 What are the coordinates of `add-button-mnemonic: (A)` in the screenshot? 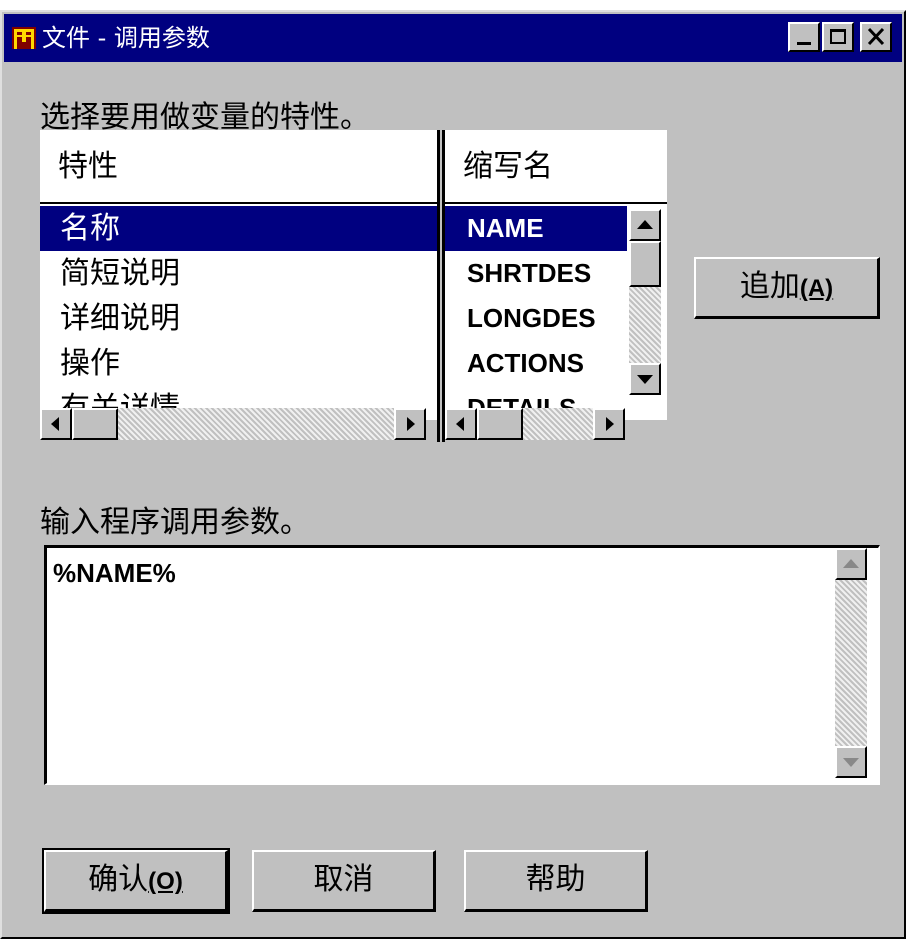 It's located at (816, 288).